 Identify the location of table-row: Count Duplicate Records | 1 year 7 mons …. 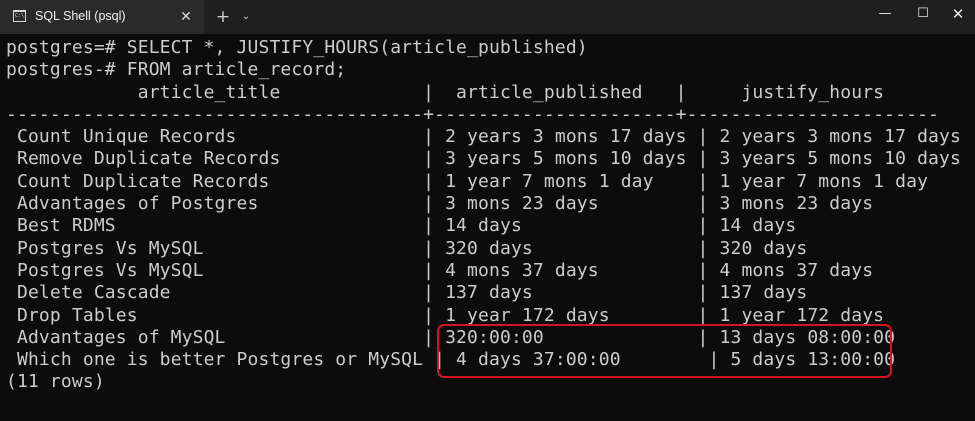
(467, 181).